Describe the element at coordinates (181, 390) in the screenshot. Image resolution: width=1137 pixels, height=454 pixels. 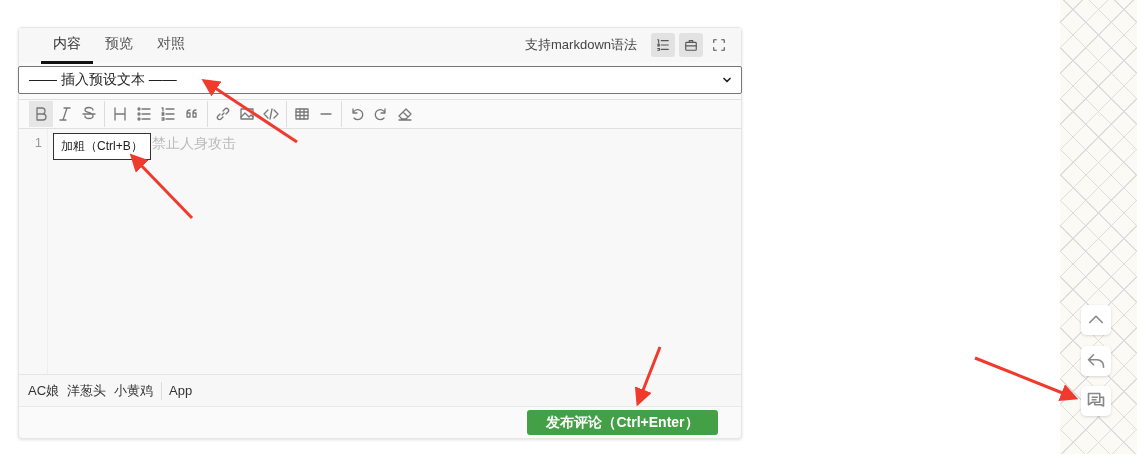
I see `emoji-tab: App` at that location.